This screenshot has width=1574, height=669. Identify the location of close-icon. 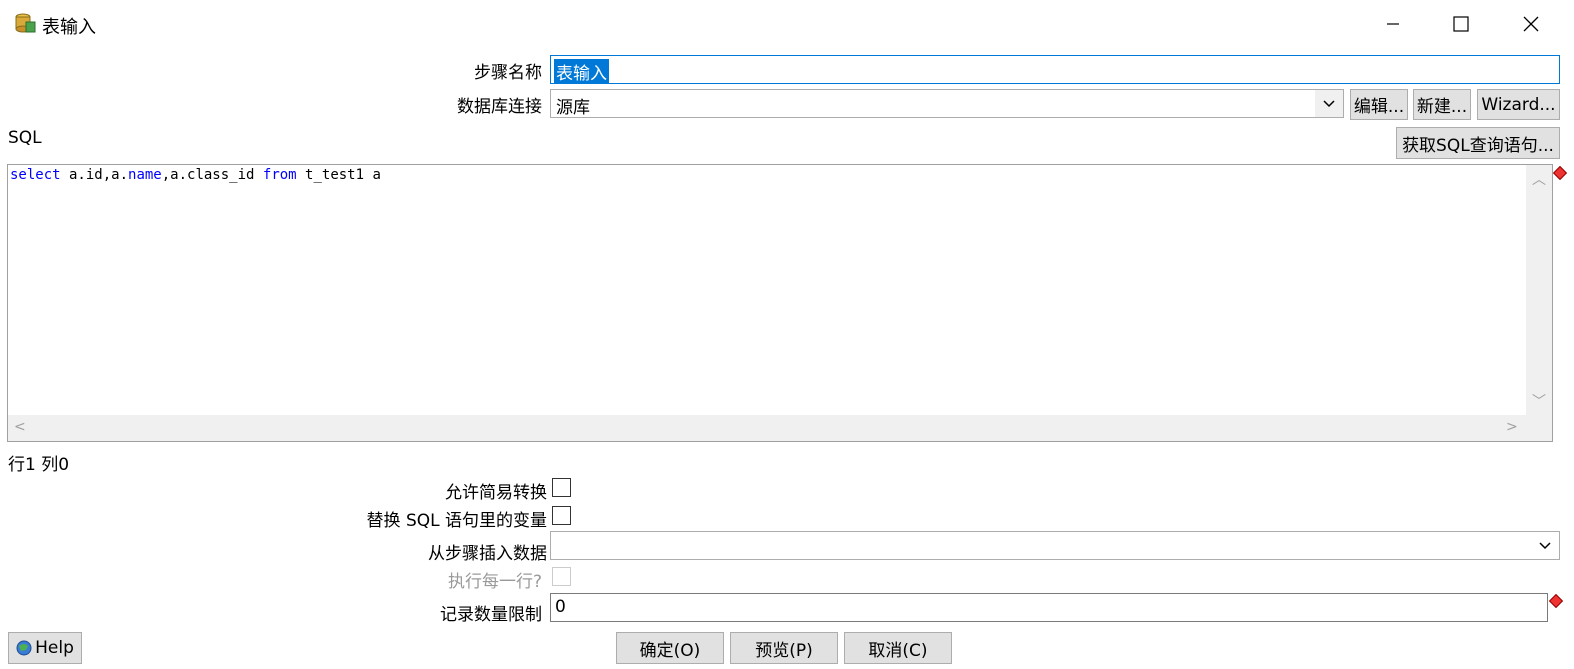
(1531, 24).